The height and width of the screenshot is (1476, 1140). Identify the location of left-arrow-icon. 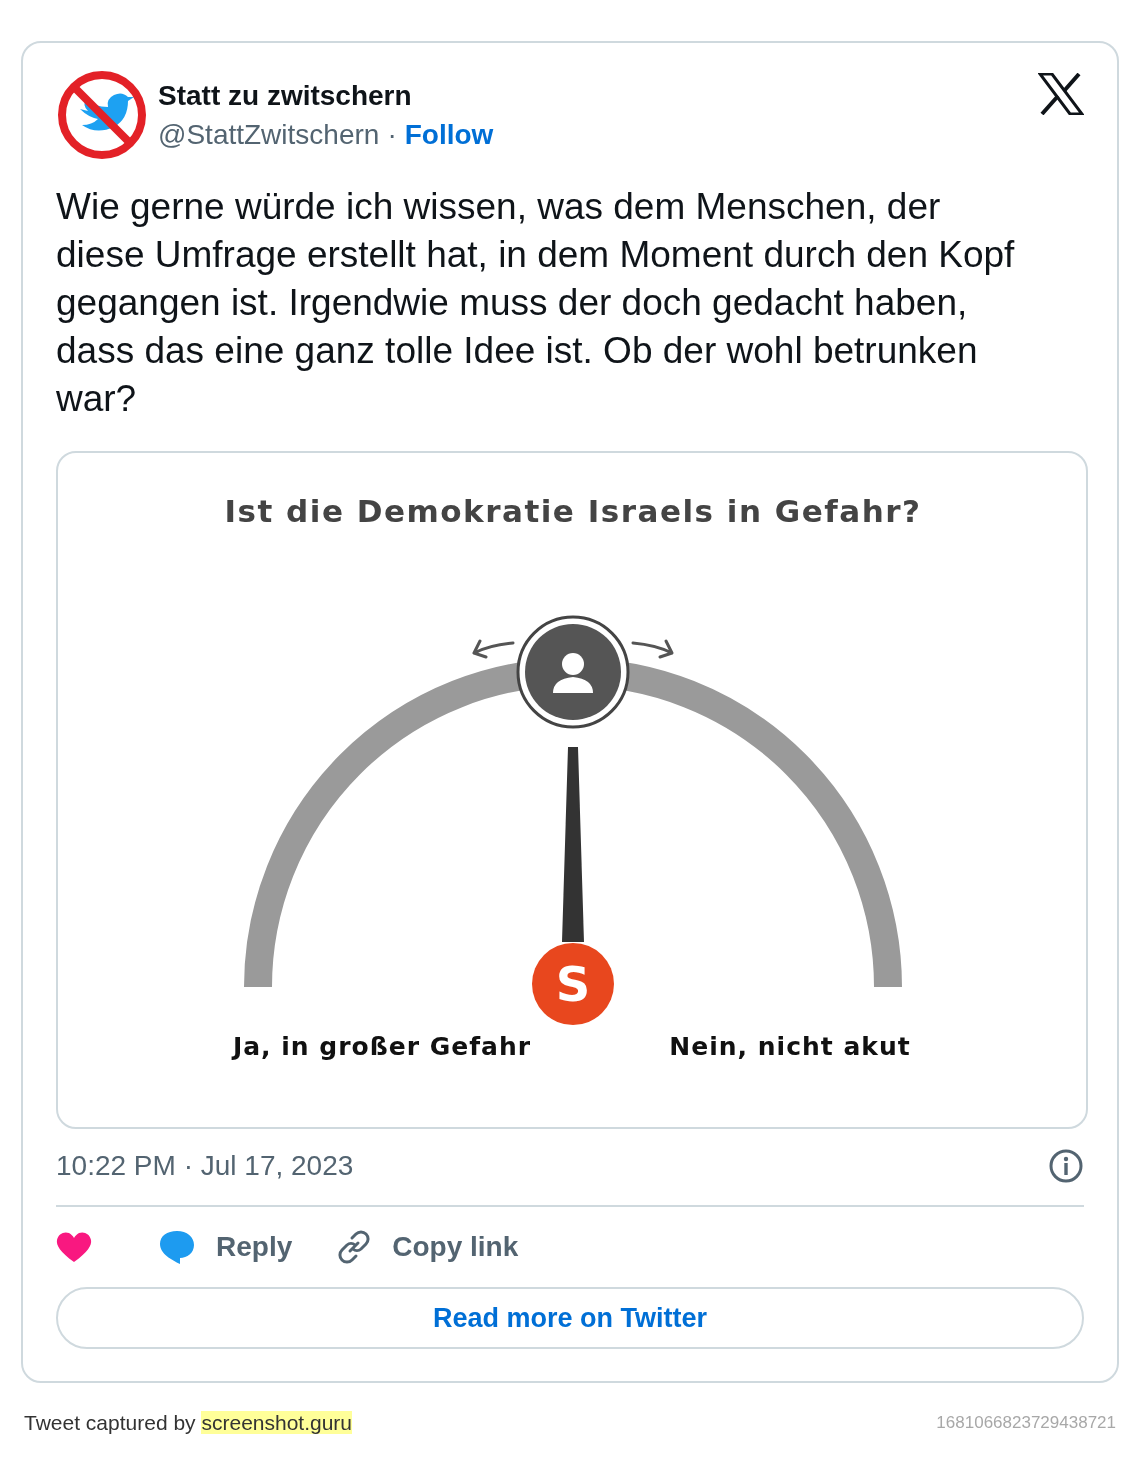
(493, 649).